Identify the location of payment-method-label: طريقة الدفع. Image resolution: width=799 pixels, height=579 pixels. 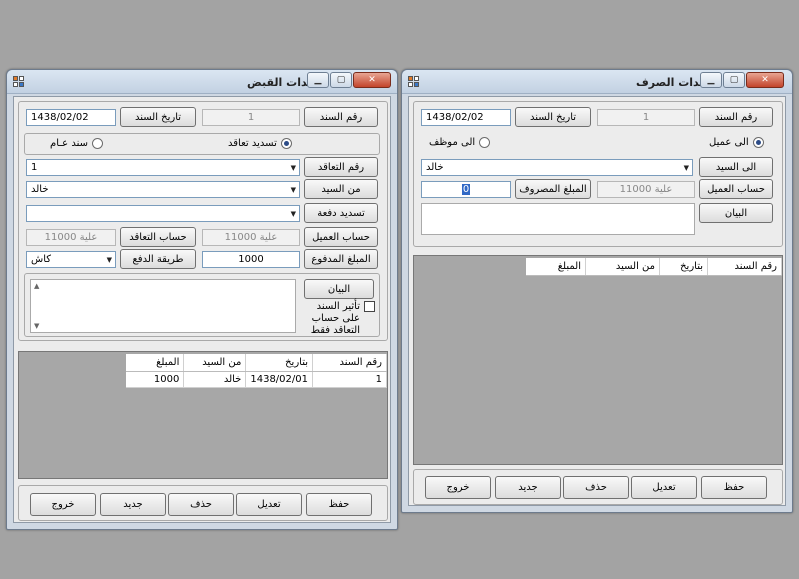
(158, 259).